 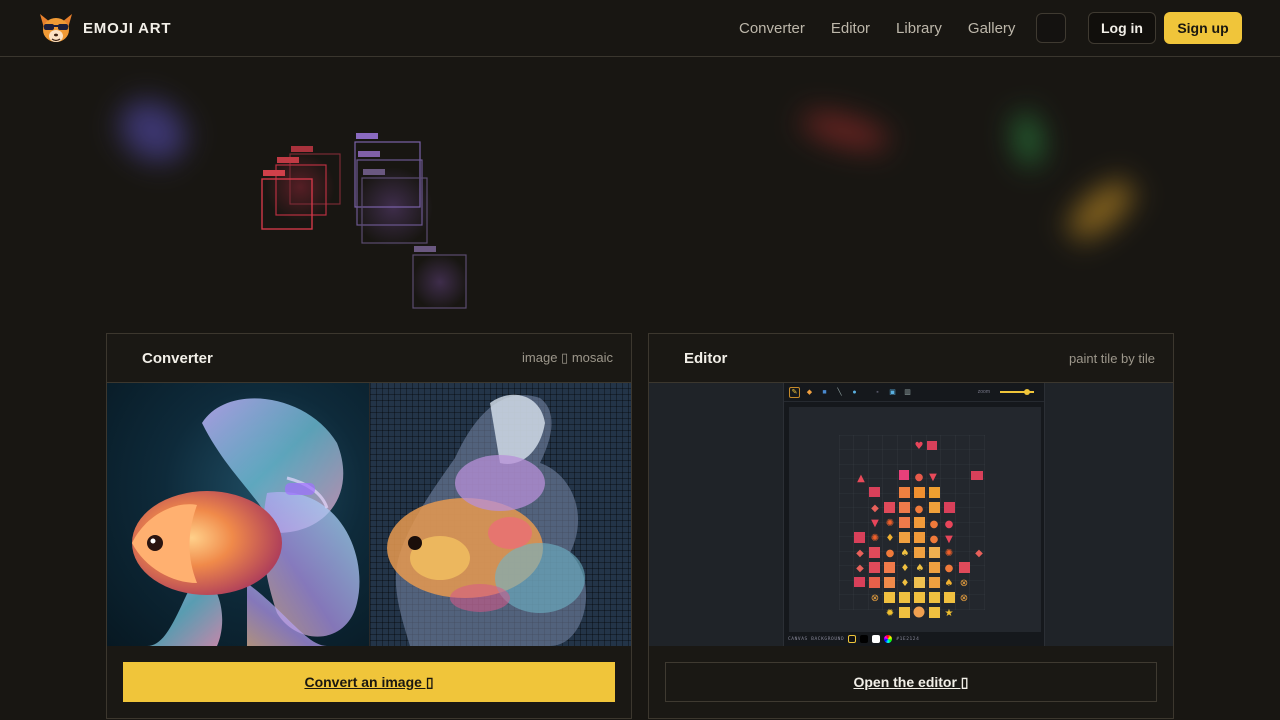 What do you see at coordinates (1017, 392) in the screenshot?
I see `zoom-slider` at bounding box center [1017, 392].